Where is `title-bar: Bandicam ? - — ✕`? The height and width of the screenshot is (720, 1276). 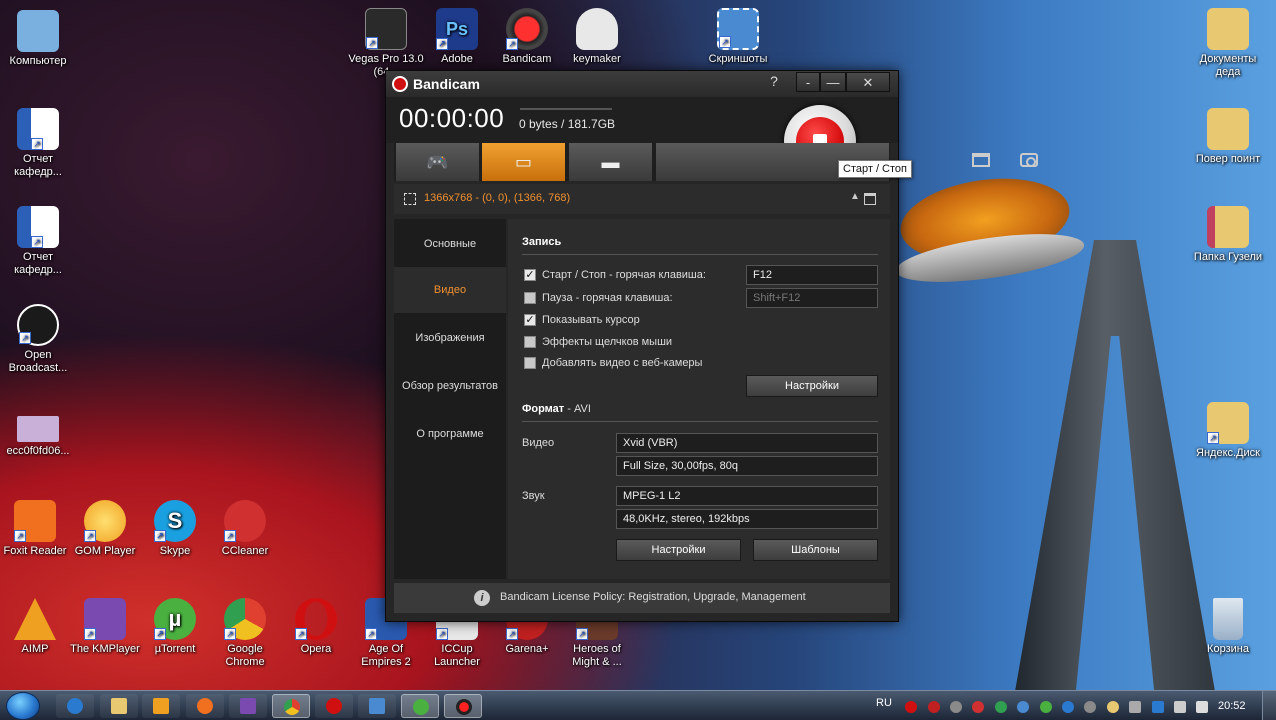 title-bar: Bandicam ? - — ✕ is located at coordinates (642, 84).